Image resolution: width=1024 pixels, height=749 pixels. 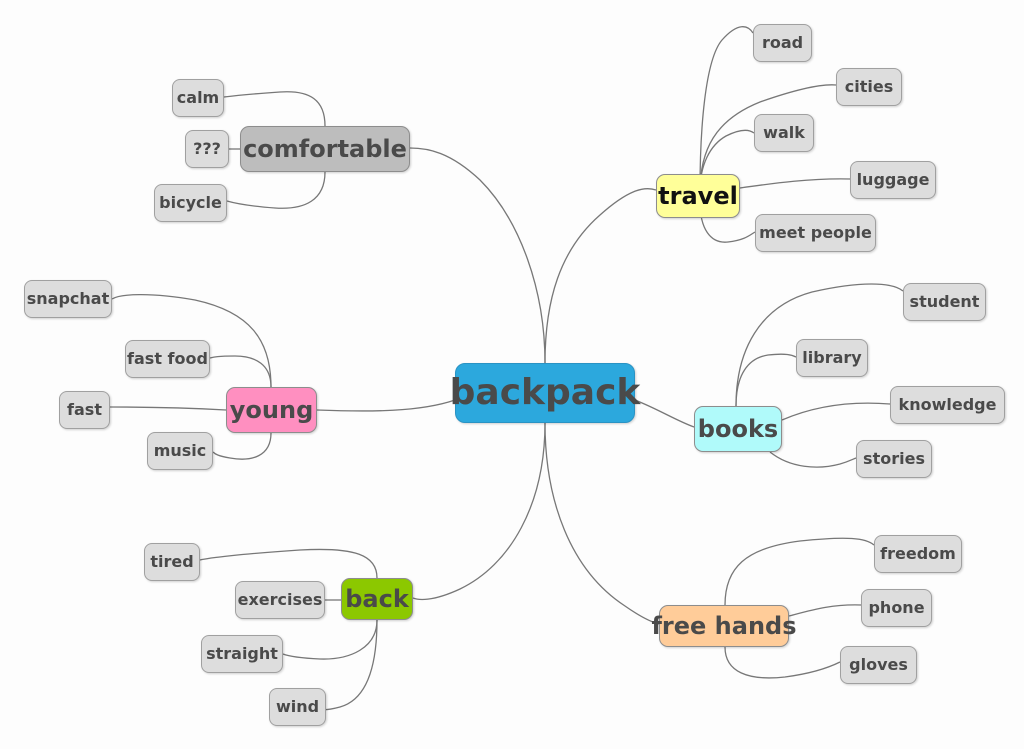 I want to click on node-label: knowledge, so click(x=947, y=404).